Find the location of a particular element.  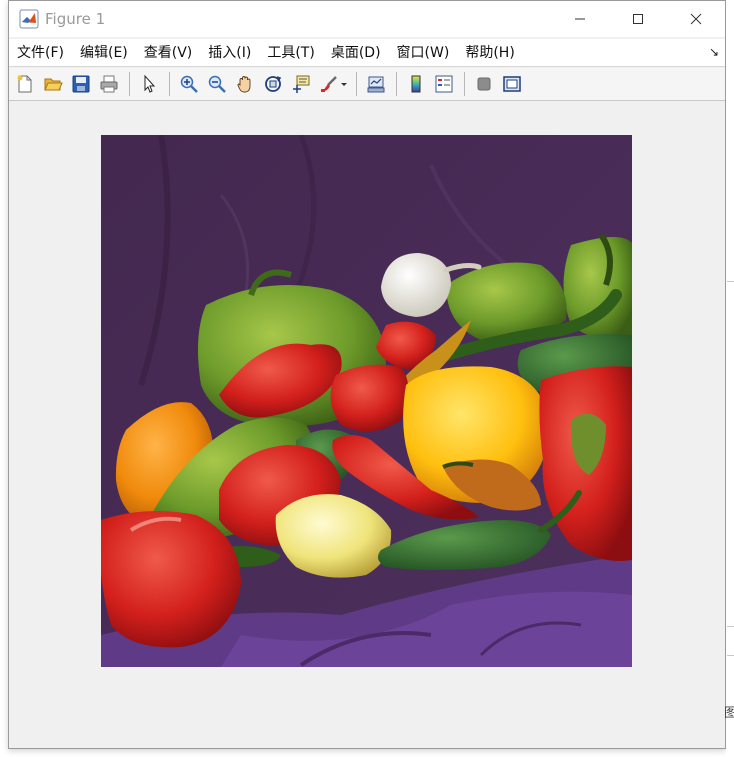

brush-button is located at coordinates (328, 84).